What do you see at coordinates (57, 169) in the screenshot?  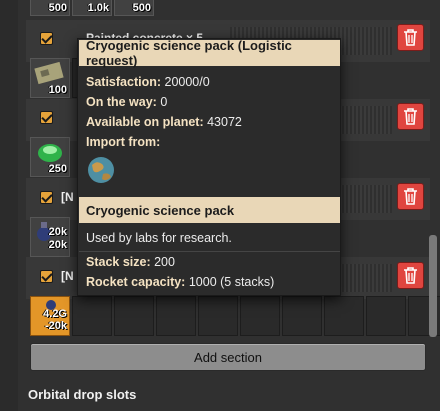 I see `slot-count: 250` at bounding box center [57, 169].